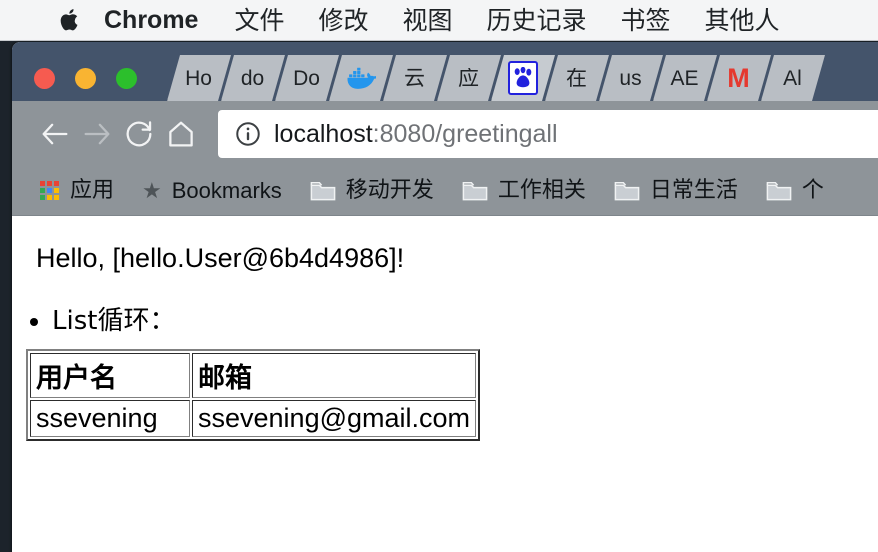 This screenshot has height=552, width=878. I want to click on table-header-row: 用户名 邮箱, so click(253, 375).